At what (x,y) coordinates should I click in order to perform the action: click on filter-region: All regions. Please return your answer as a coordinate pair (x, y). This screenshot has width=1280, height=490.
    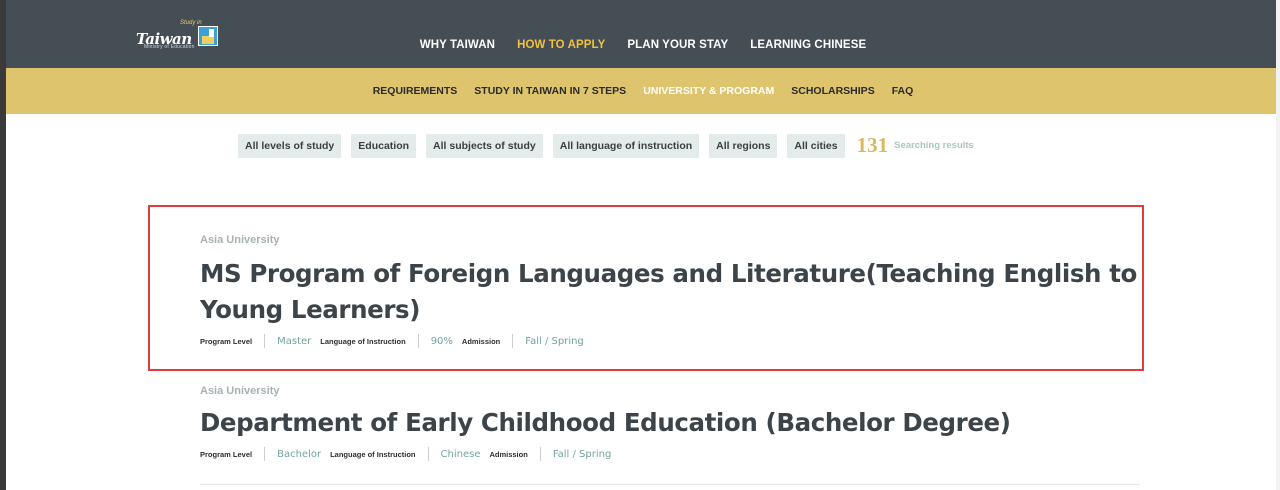
    Looking at the image, I should click on (743, 145).